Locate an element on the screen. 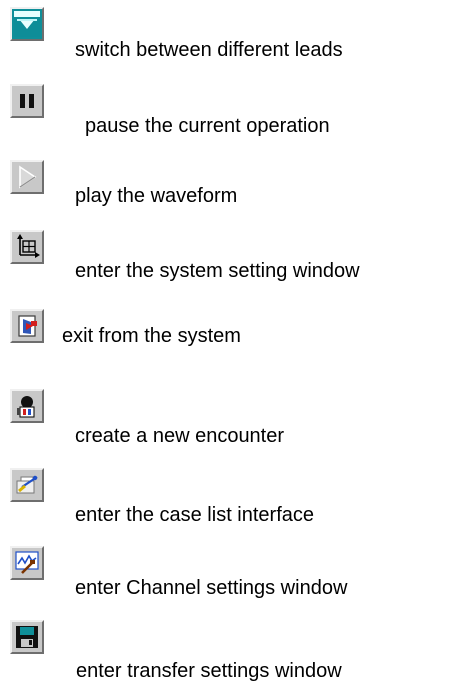 Image resolution: width=453 pixels, height=689 pixels. legend-label-transfer-settings: enter transfer settings window is located at coordinates (209, 671).